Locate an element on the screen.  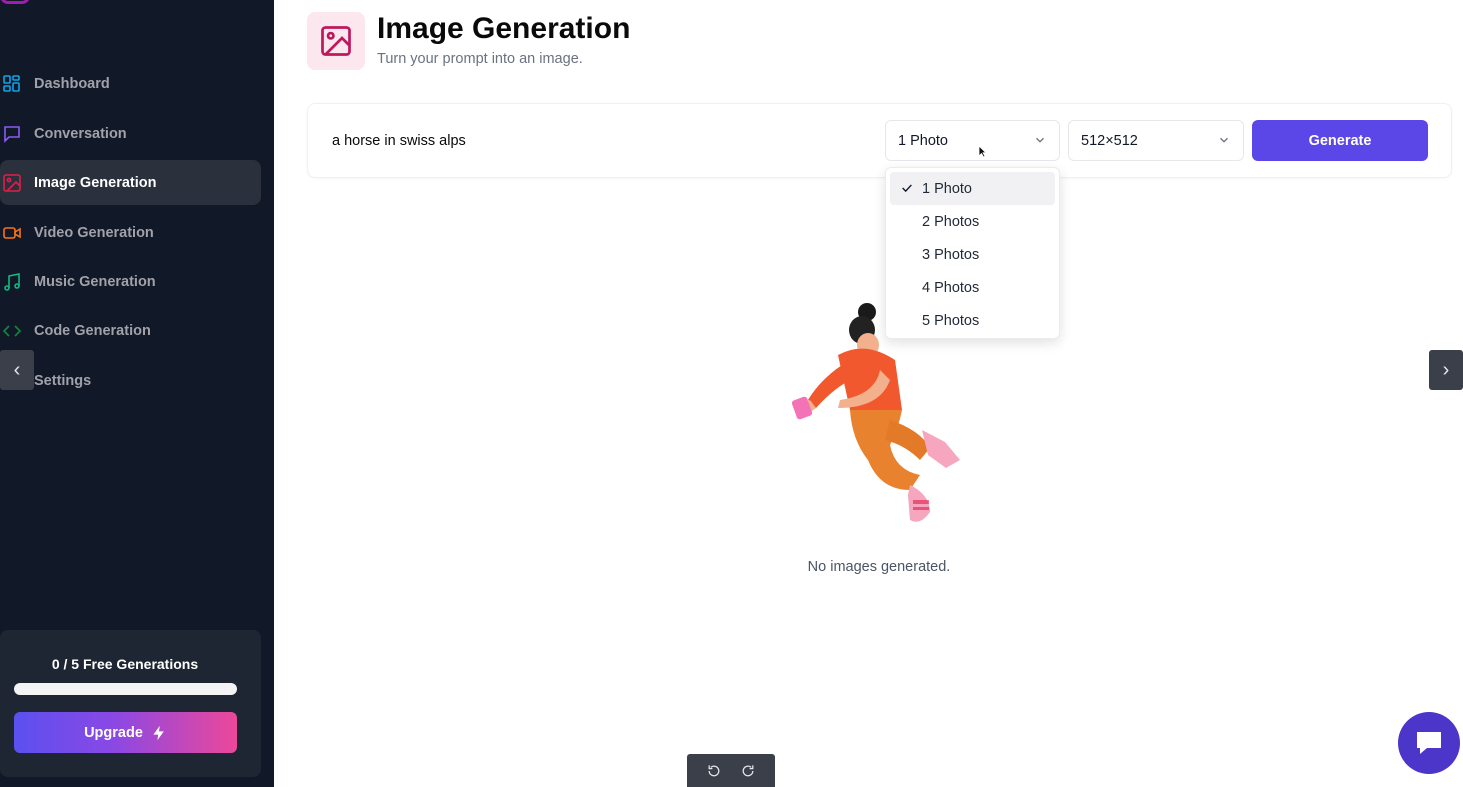
previous-arrow-button: ‹ is located at coordinates (17, 370).